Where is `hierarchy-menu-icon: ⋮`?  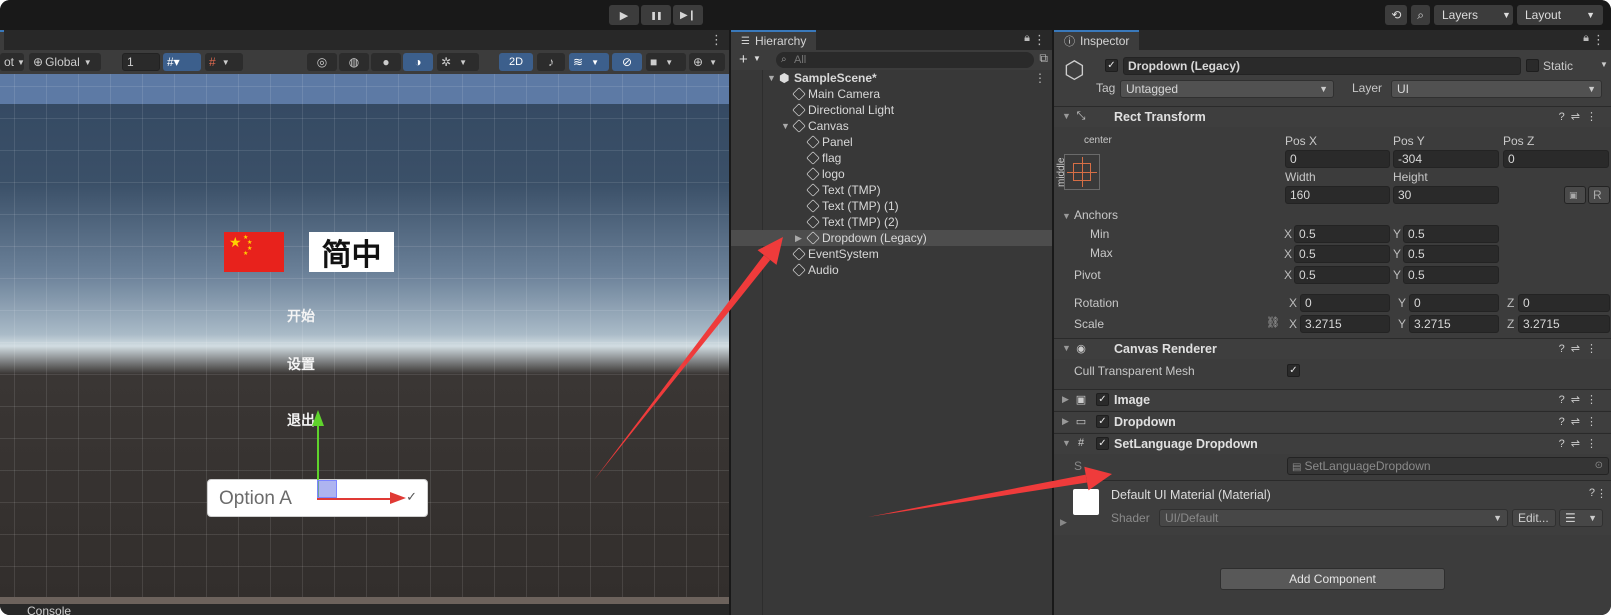 hierarchy-menu-icon: ⋮ is located at coordinates (1039, 40).